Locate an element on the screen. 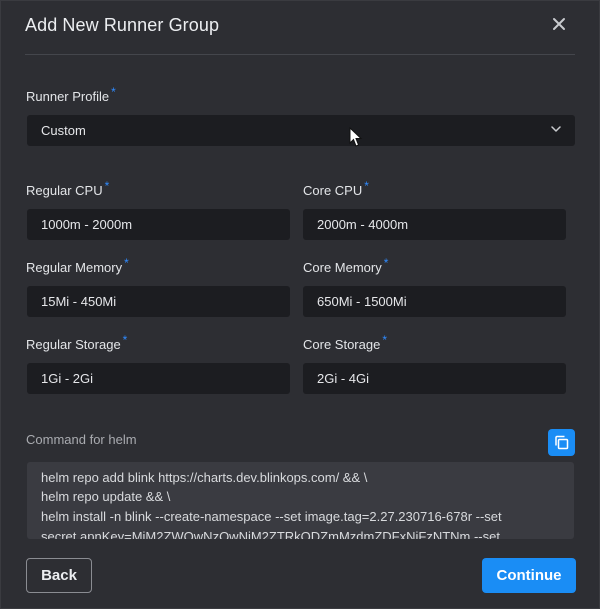 The height and width of the screenshot is (609, 600). core-storage-label: Core Storage * is located at coordinates (345, 342).